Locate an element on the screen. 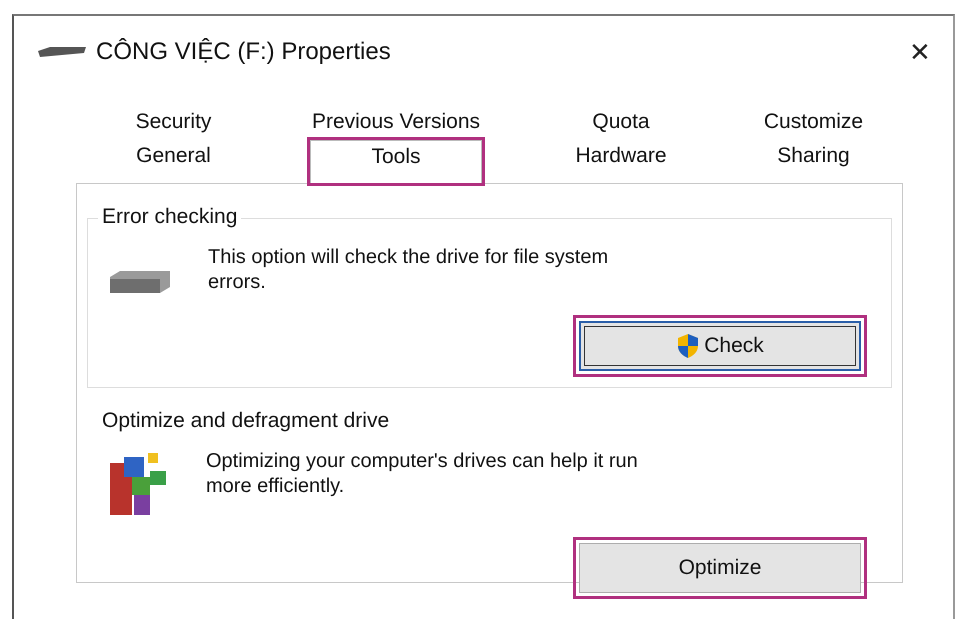 The height and width of the screenshot is (619, 959). shield-icon is located at coordinates (688, 346).